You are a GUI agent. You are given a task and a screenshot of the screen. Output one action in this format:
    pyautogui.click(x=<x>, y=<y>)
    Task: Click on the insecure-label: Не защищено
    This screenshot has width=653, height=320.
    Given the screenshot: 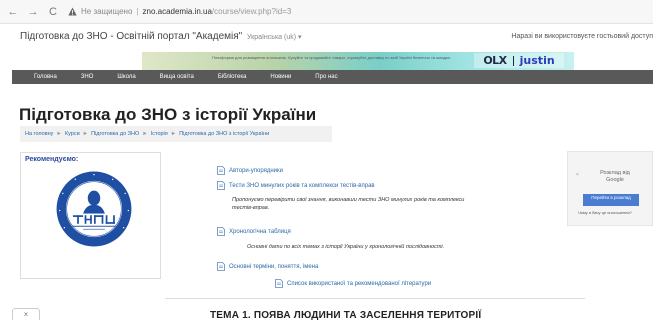 What is the action you would take?
    pyautogui.click(x=107, y=11)
    